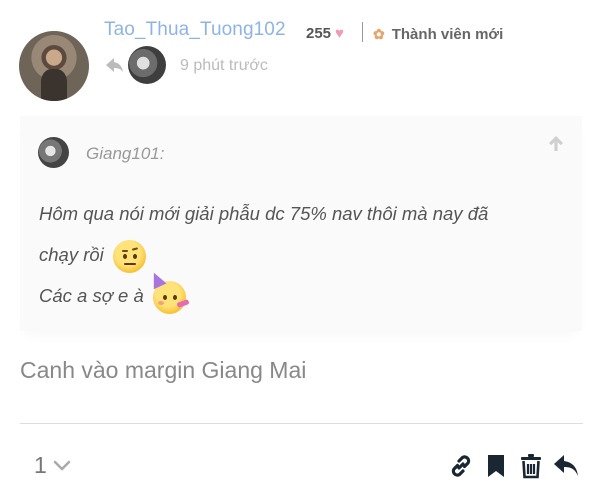 This screenshot has height=500, width=602. What do you see at coordinates (163, 370) in the screenshot?
I see `post-body: Canh vào margin Giang Mai` at bounding box center [163, 370].